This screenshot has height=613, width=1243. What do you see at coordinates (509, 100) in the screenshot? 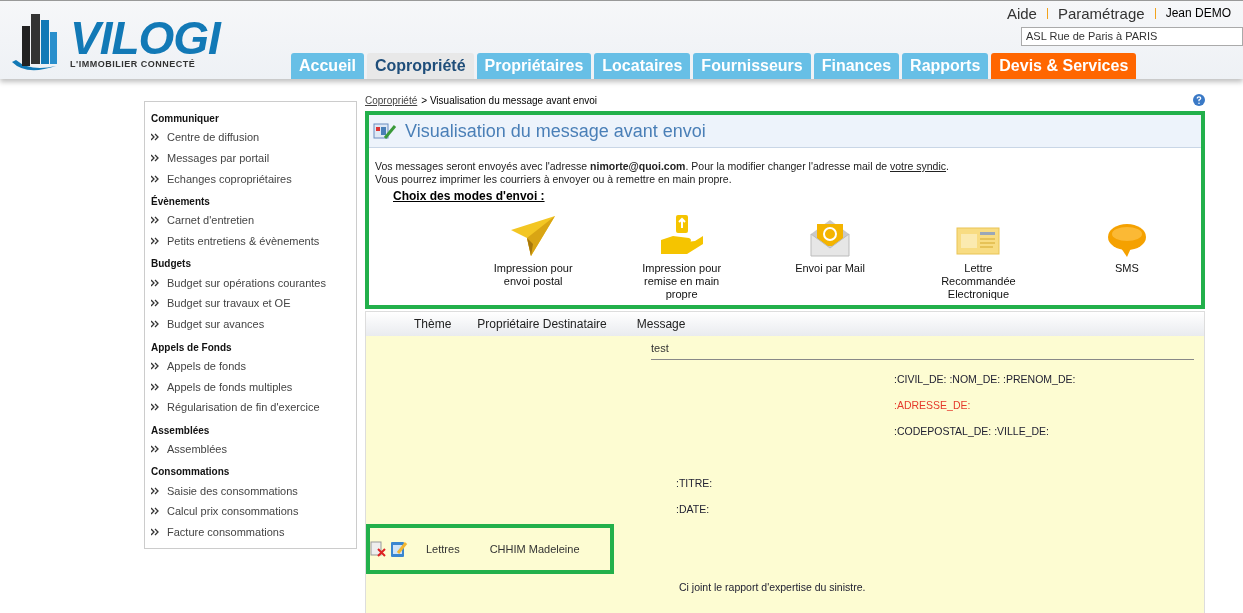
I see `breadcrumb-current: > Visualisation du message avant envoi` at bounding box center [509, 100].